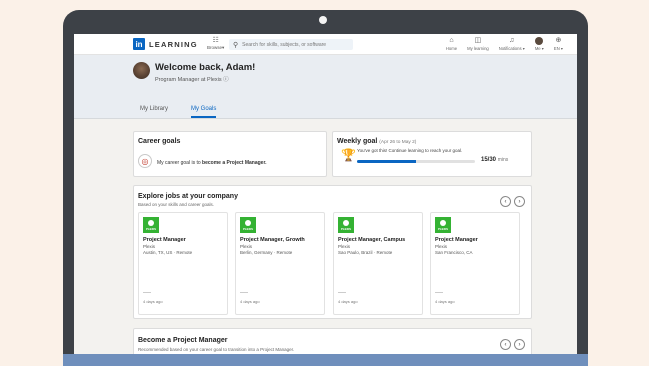  I want to click on jobs-prev-button: ‹, so click(505, 201).